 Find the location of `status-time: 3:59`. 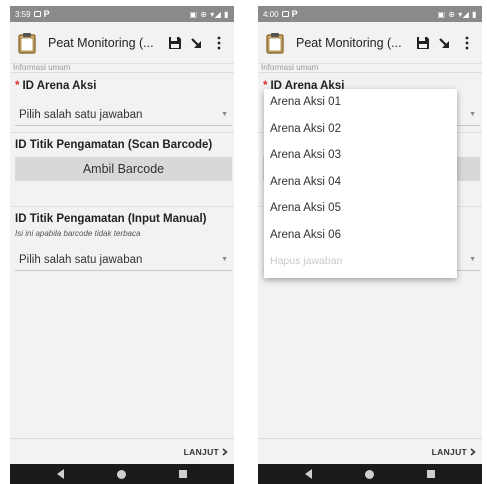

status-time: 3:59 is located at coordinates (23, 14).